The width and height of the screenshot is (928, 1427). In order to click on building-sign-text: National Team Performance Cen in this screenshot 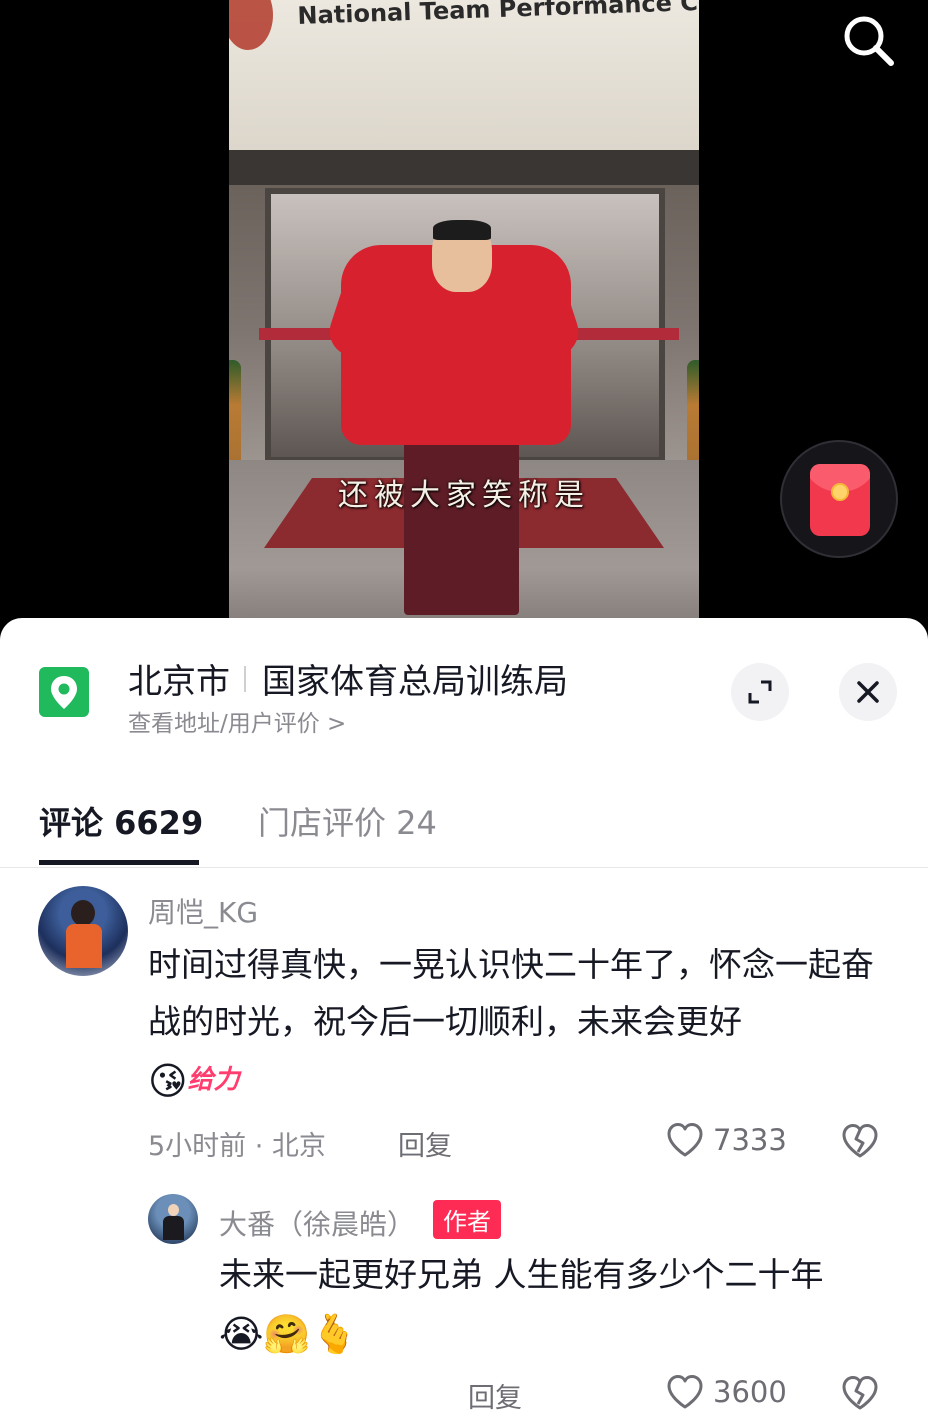, I will do `click(498, 15)`.